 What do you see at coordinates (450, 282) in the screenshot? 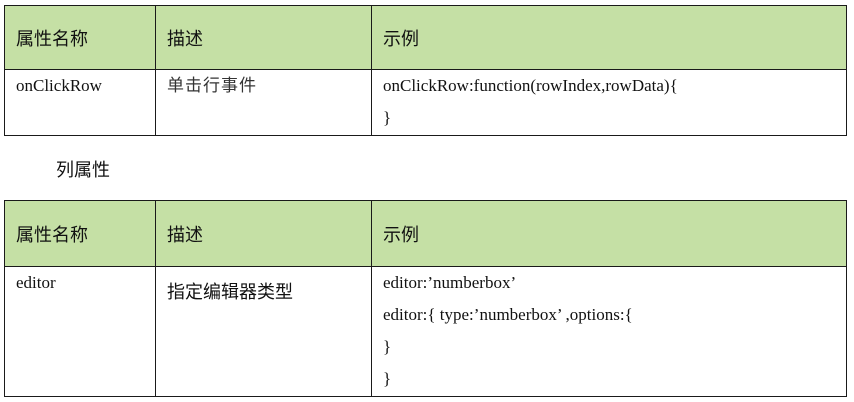
I see `example-line: editor:’numberbox’` at bounding box center [450, 282].